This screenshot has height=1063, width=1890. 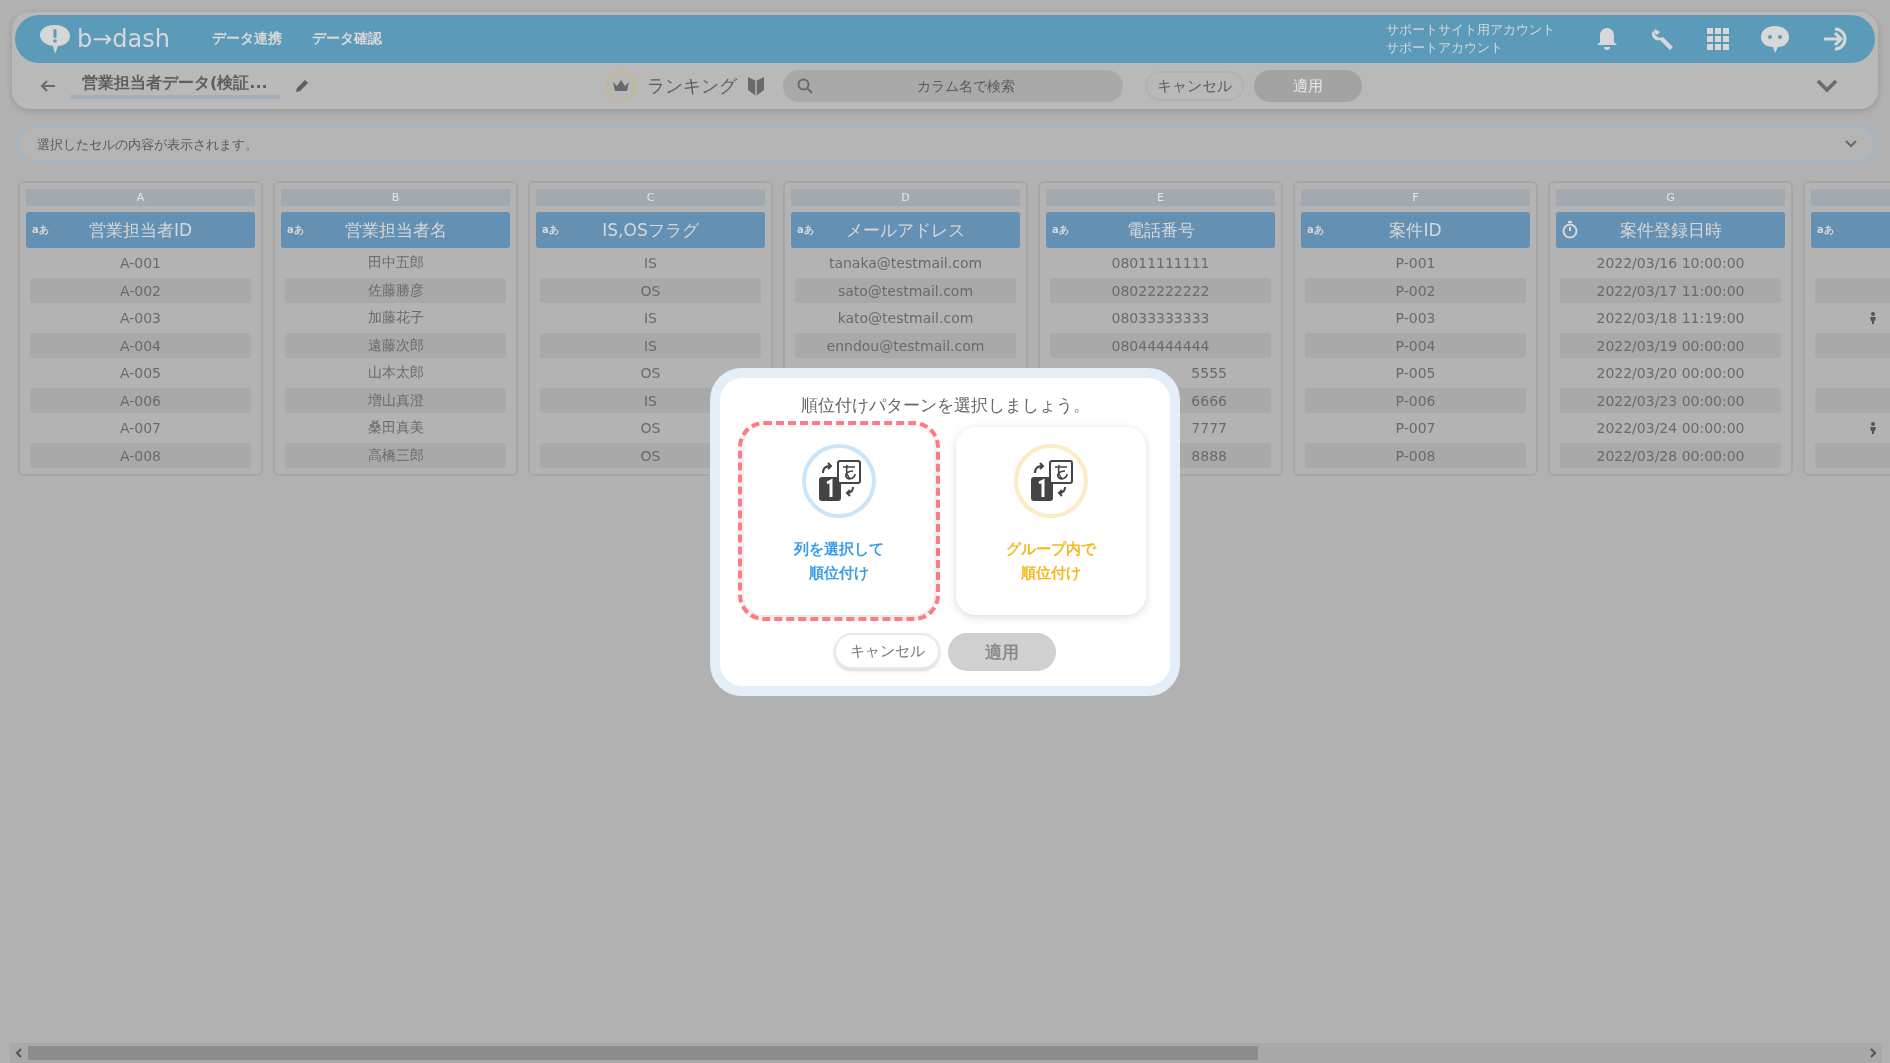 I want to click on account-name: サポートアカウント, so click(x=1445, y=48).